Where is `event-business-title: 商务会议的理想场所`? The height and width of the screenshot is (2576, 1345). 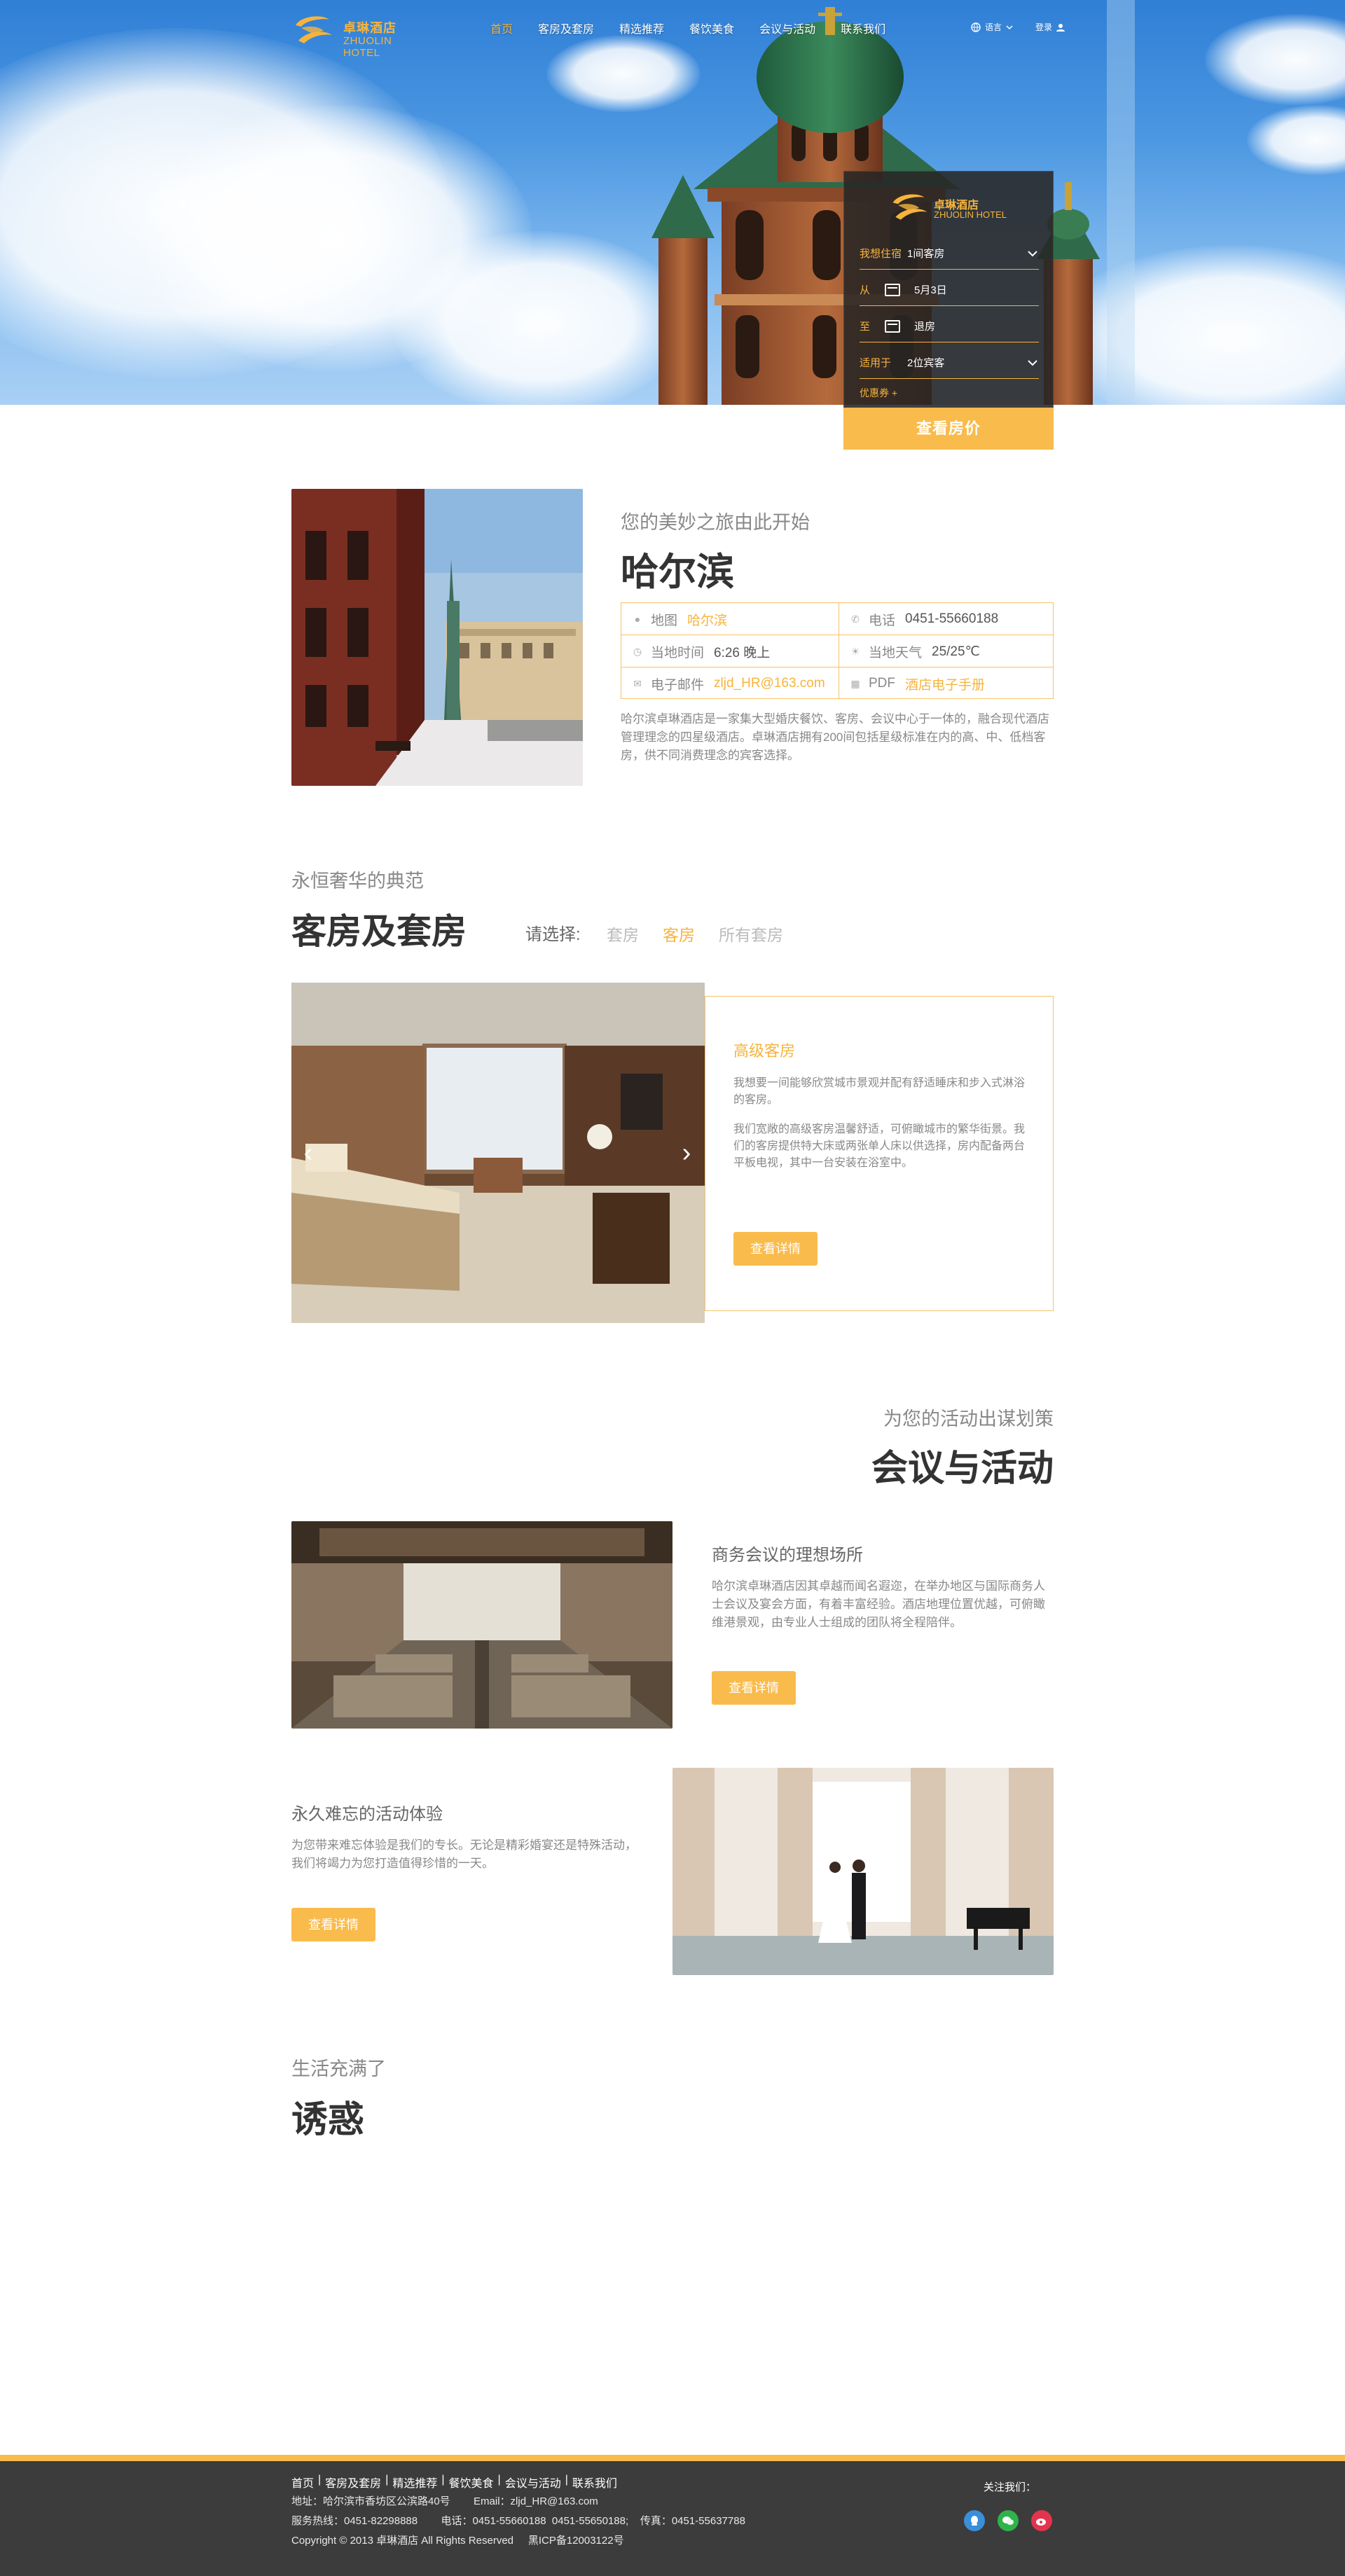 event-business-title: 商务会议的理想场所 is located at coordinates (787, 1556).